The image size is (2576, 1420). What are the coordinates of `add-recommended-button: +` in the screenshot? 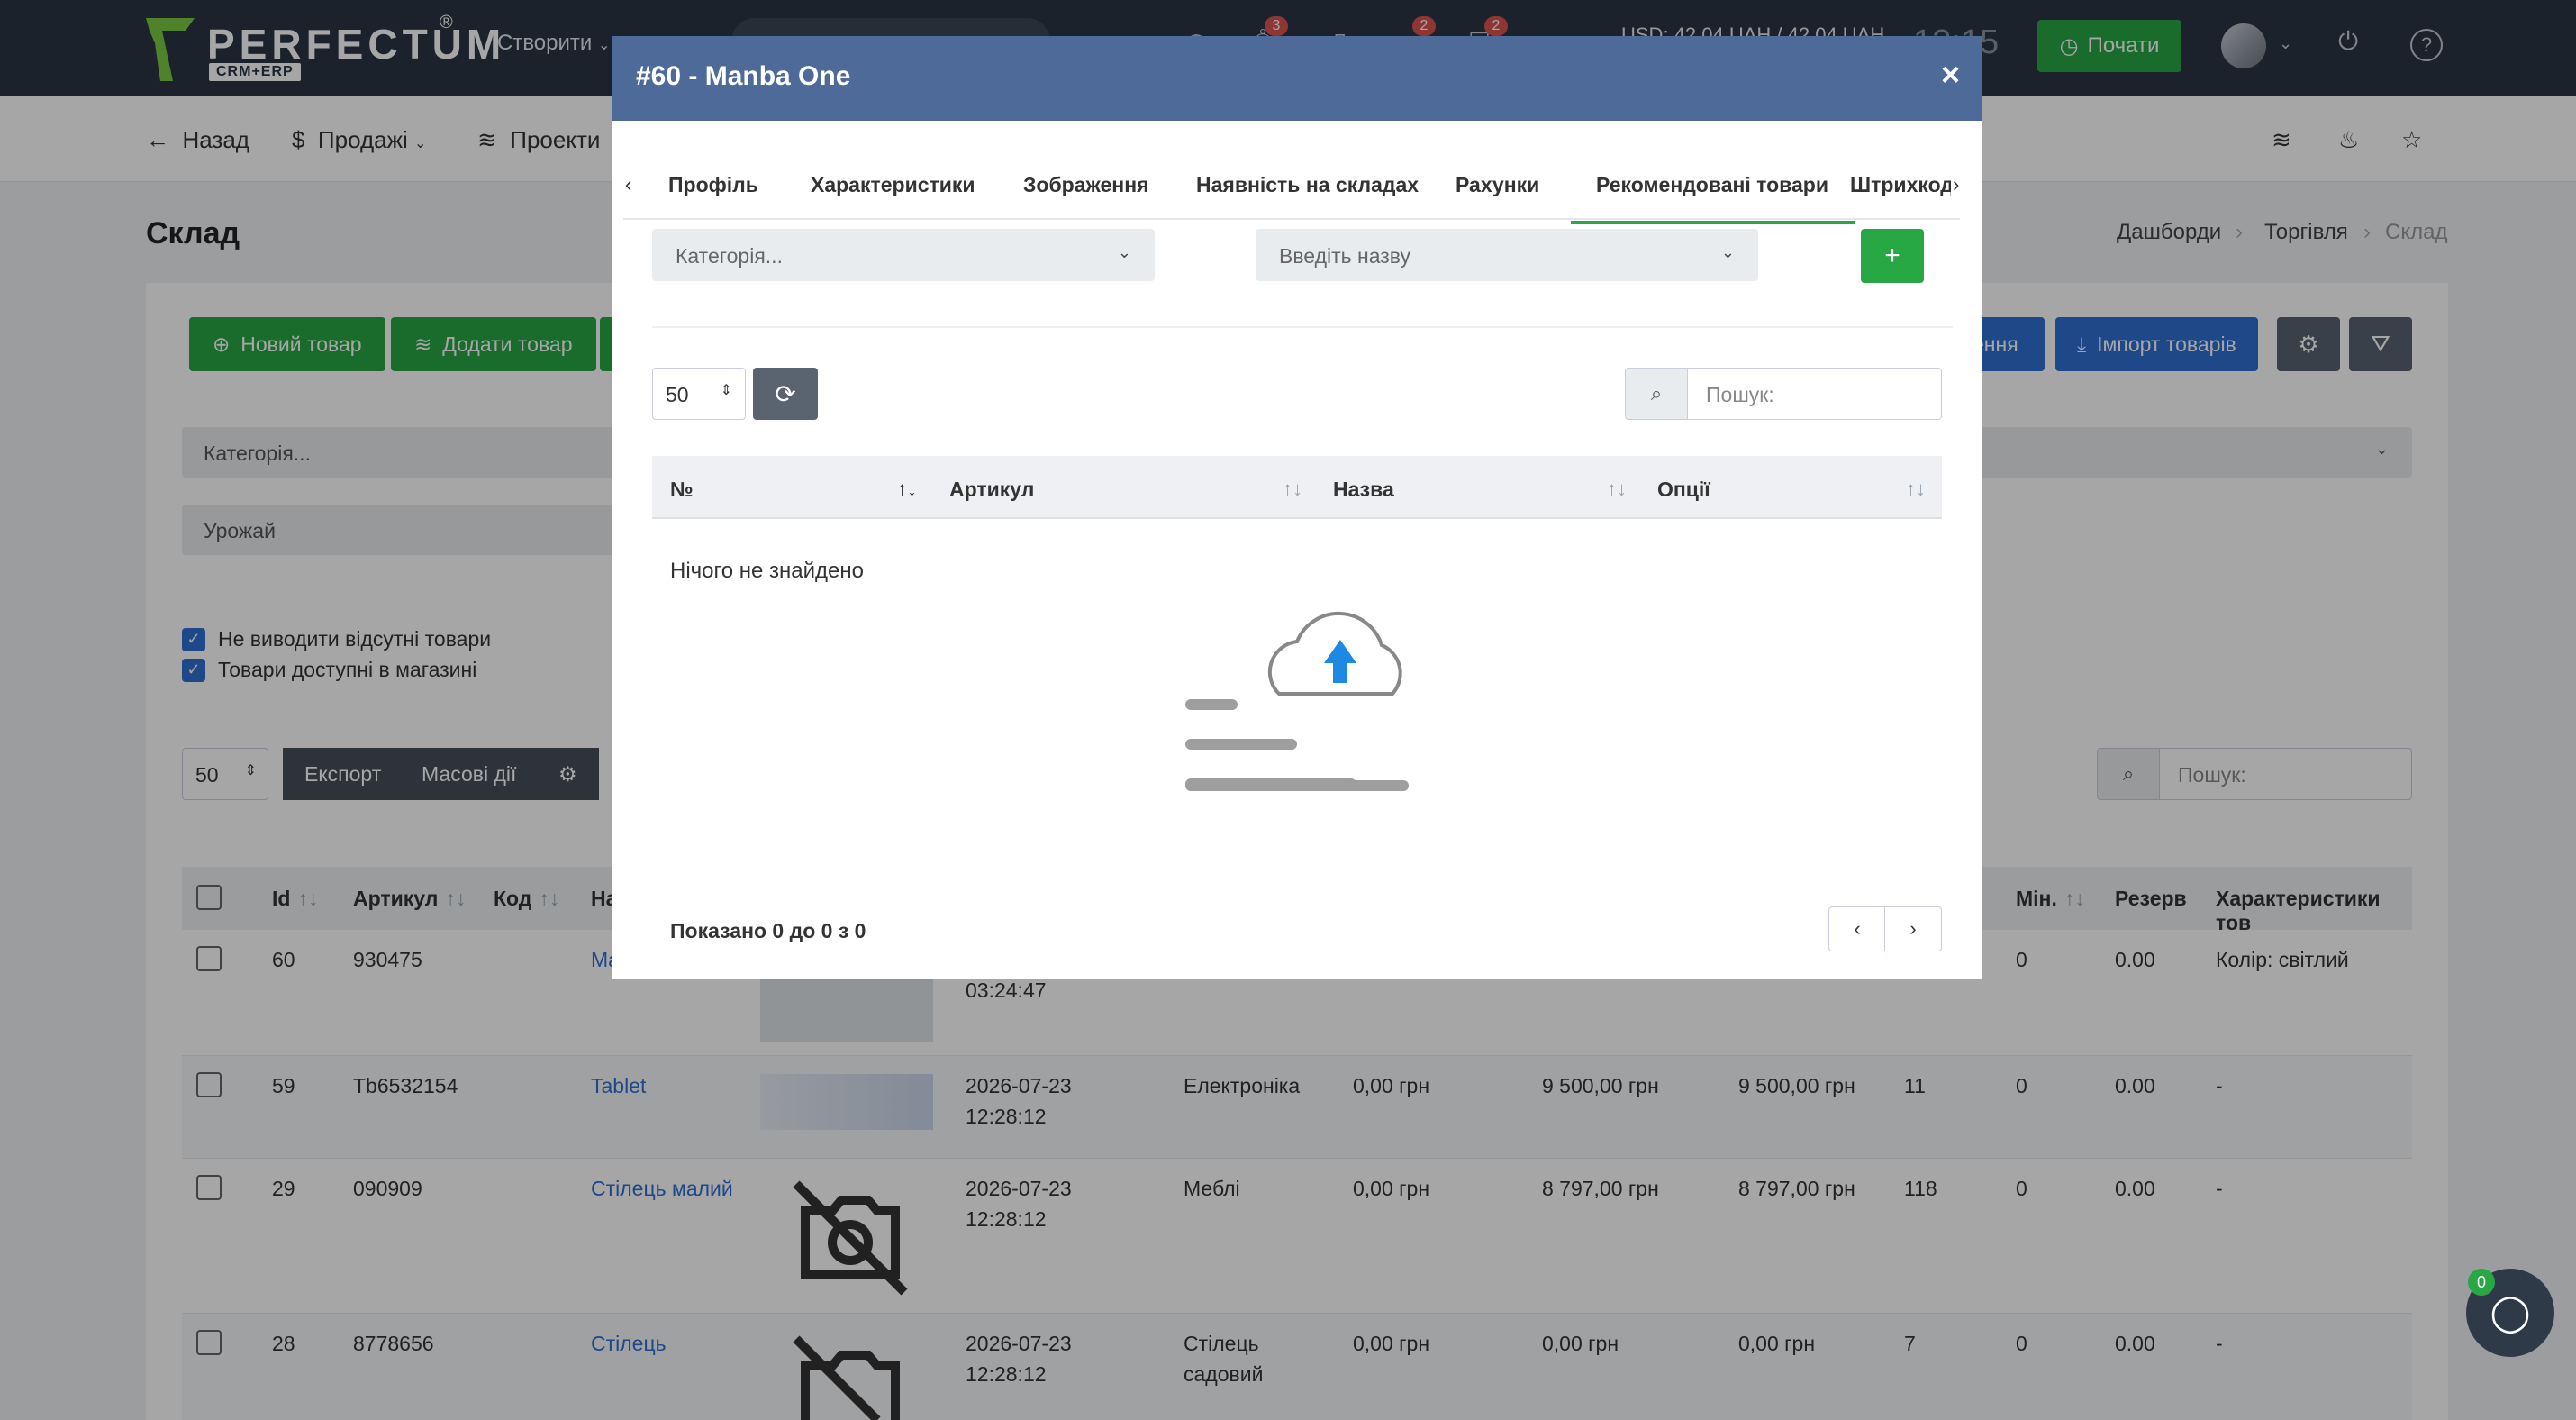 It's located at (1892, 256).